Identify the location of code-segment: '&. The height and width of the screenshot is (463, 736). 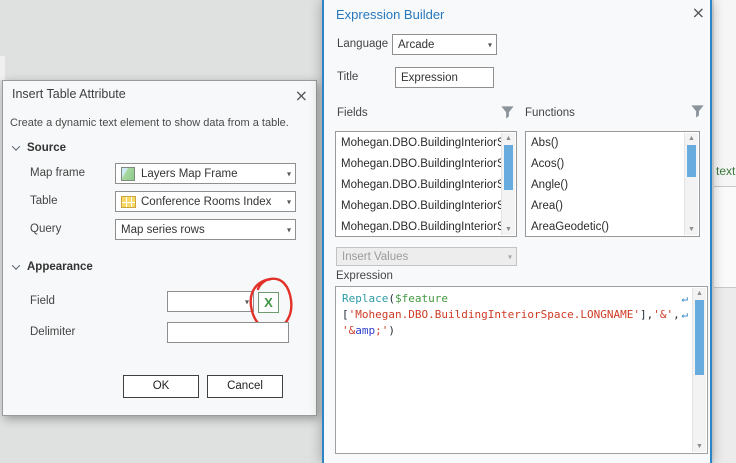
(349, 330).